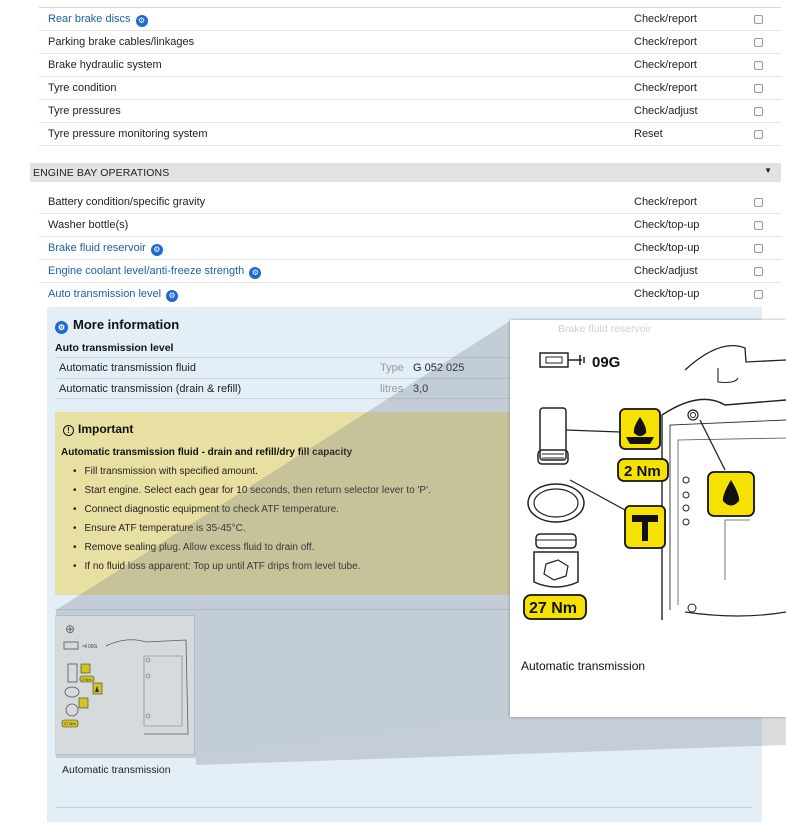 This screenshot has width=786, height=829. I want to click on spec-unit: litres, so click(392, 389).